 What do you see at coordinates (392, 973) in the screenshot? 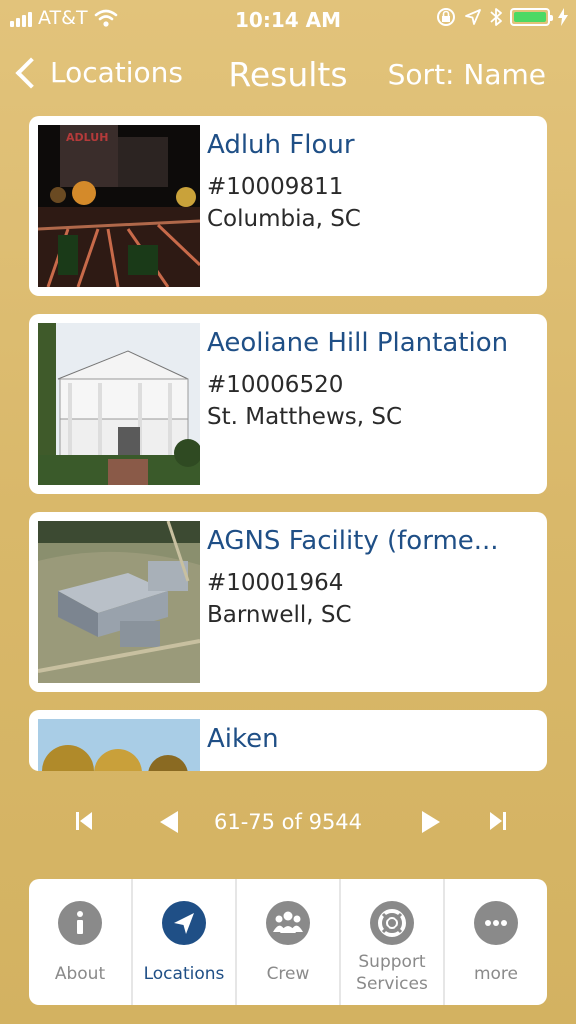
I see `tab-label: Support Services` at bounding box center [392, 973].